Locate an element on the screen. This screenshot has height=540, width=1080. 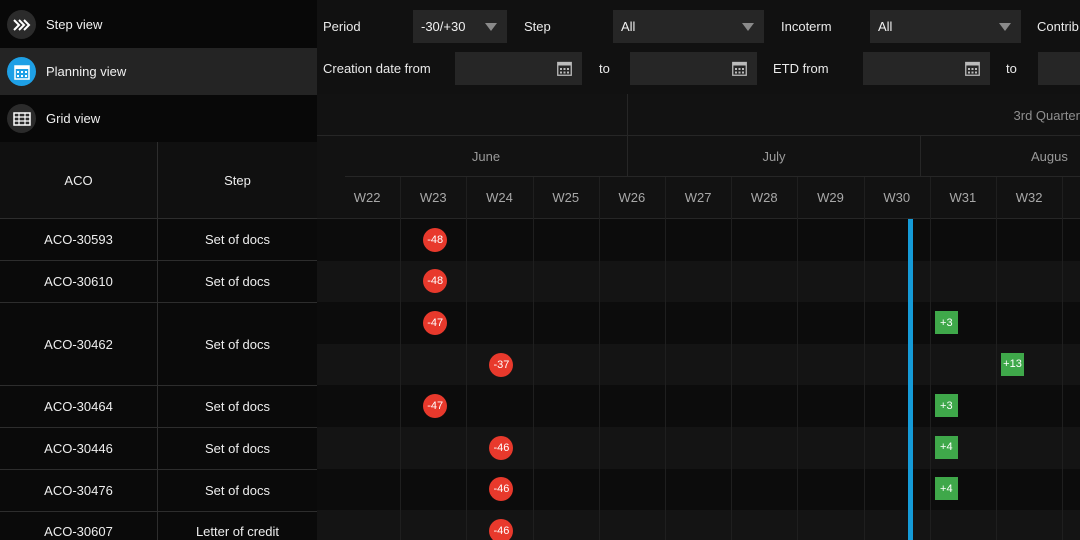
step-cell: Letter of credit is located at coordinates (237, 531).